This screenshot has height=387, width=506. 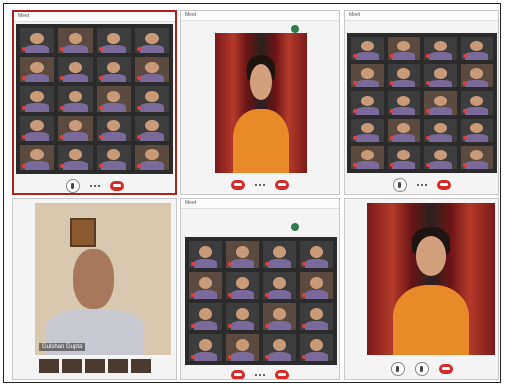 I want to click on call-controls, so click(x=94, y=185).